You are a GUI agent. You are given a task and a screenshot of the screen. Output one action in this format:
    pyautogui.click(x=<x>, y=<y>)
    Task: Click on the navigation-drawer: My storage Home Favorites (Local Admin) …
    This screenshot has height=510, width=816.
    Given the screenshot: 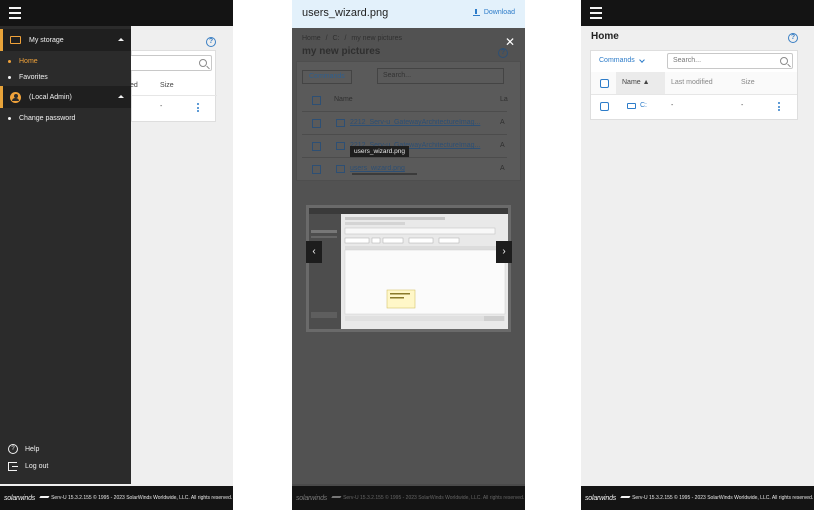 What is the action you would take?
    pyautogui.click(x=65, y=255)
    